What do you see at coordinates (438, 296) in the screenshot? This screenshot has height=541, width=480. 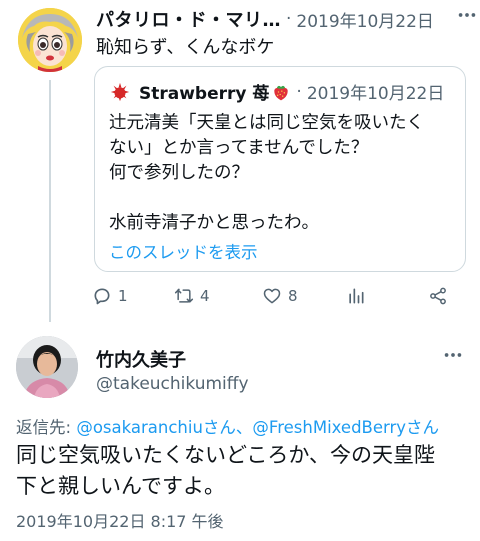 I see `share-icon` at bounding box center [438, 296].